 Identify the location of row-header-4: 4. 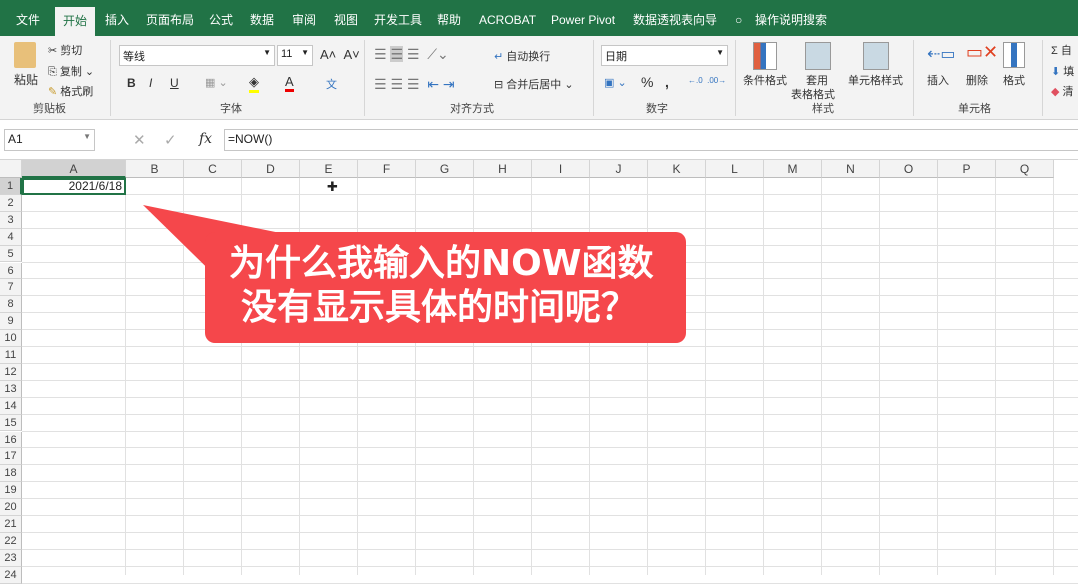
(11, 237).